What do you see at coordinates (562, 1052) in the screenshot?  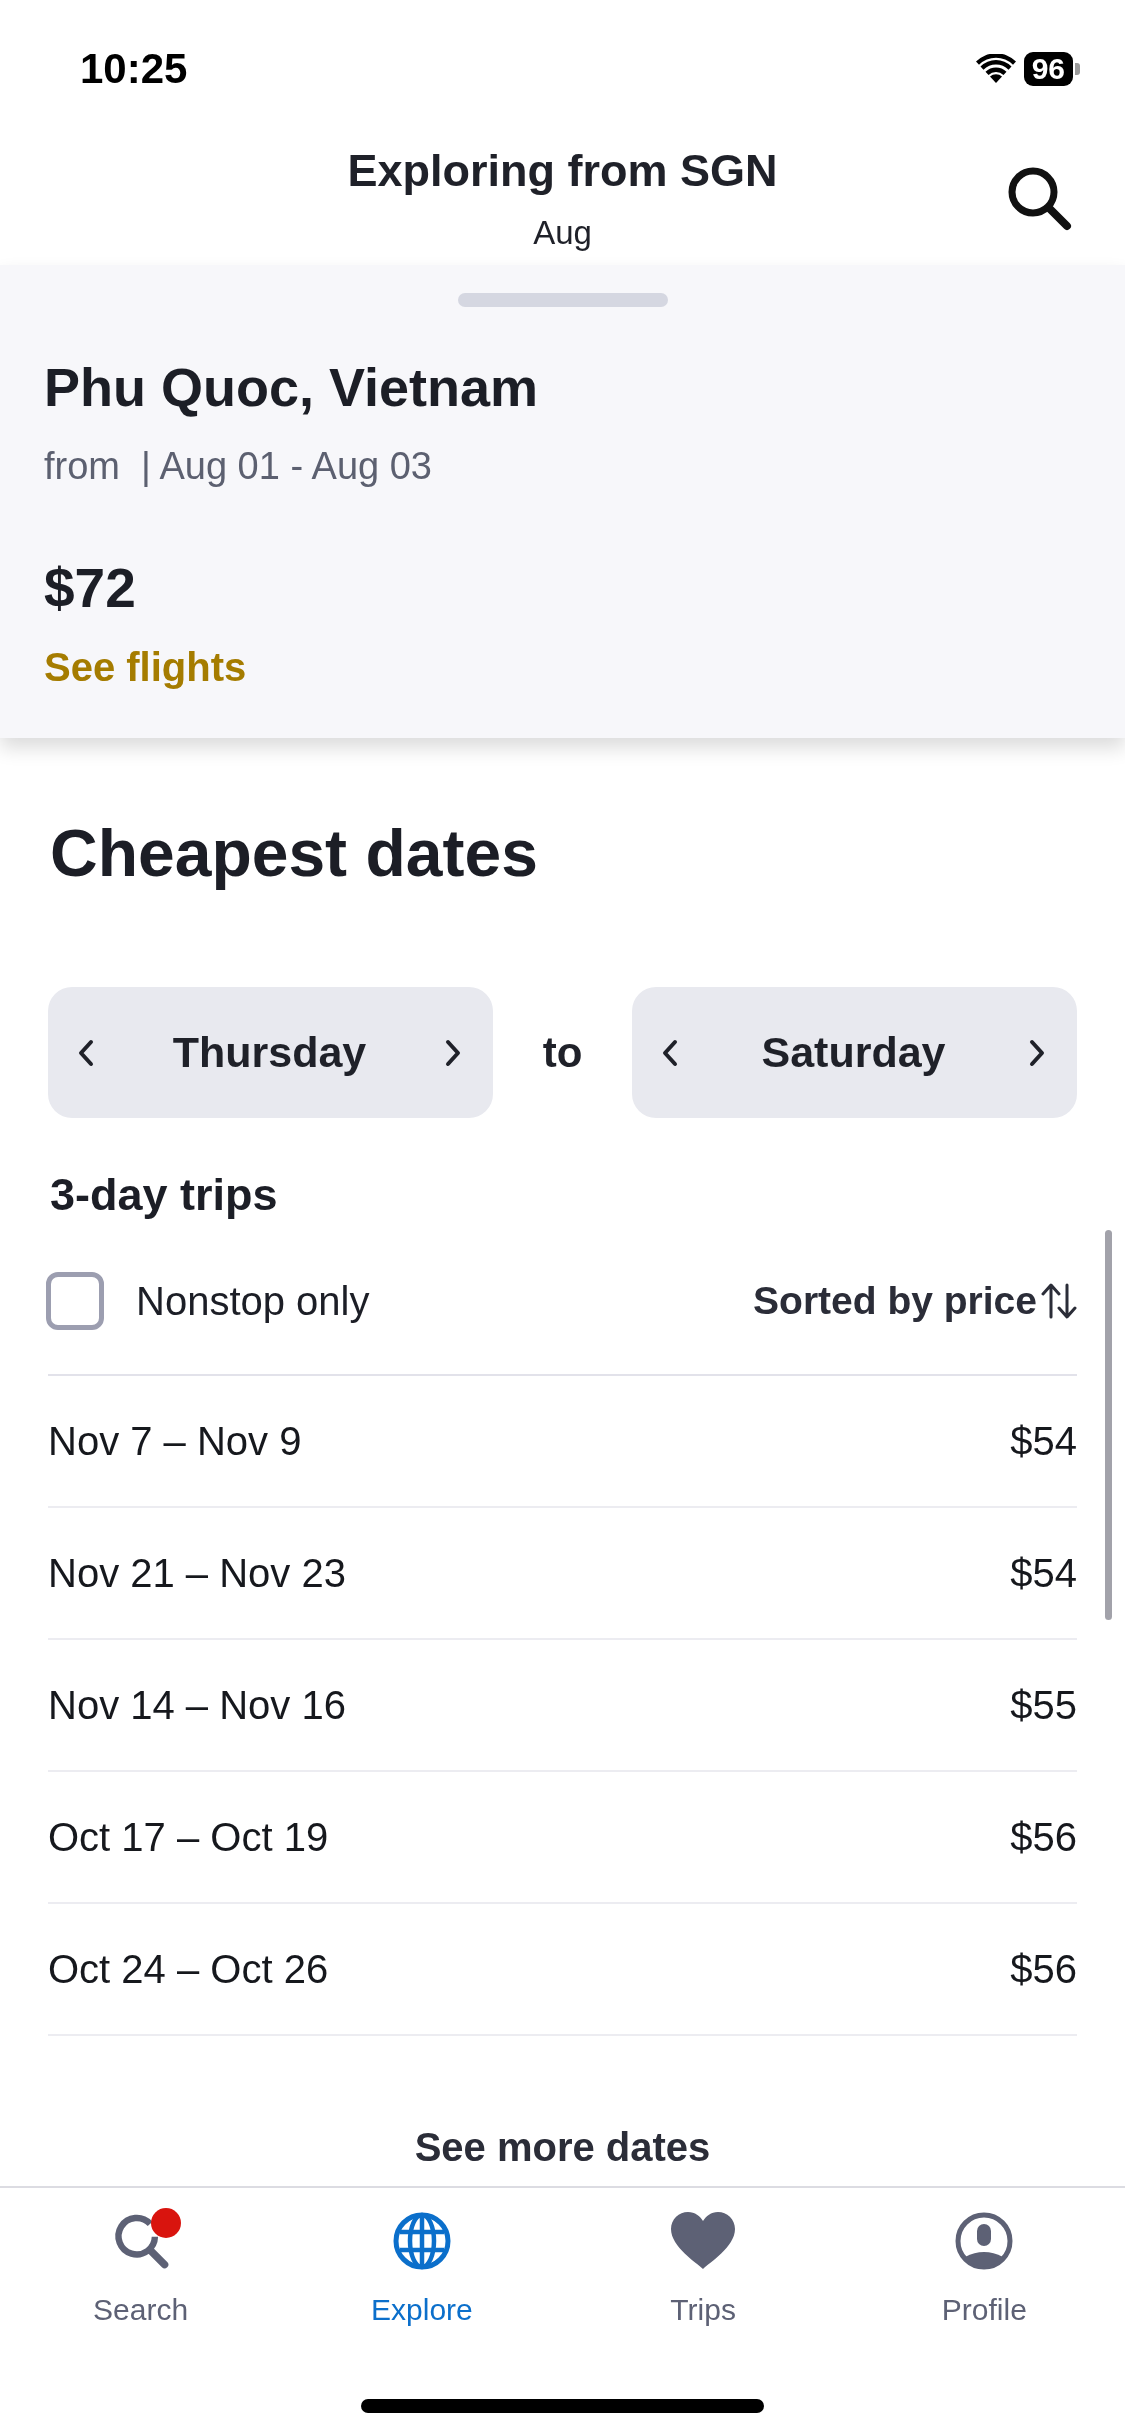 I see `connector-text: to` at bounding box center [562, 1052].